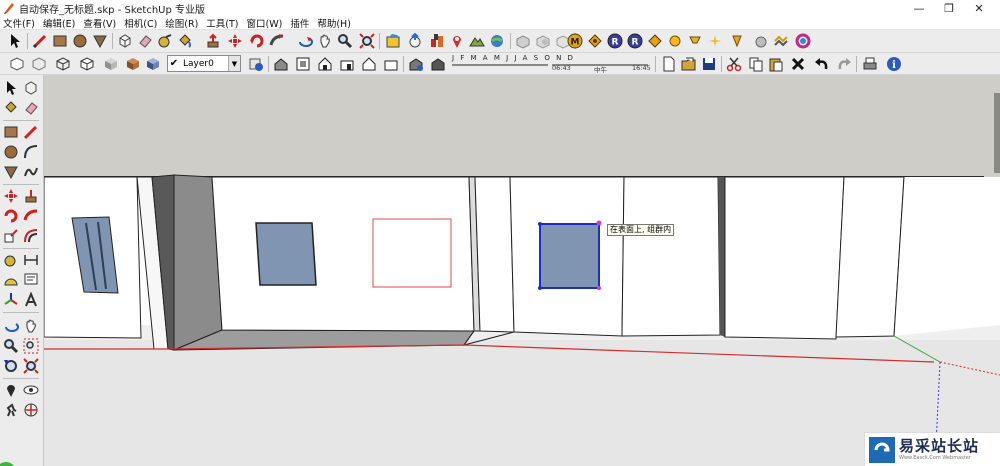 Image resolution: width=1000 pixels, height=466 pixels. Describe the element at coordinates (615, 41) in the screenshot. I see `vray-render-options-icon: R` at that location.